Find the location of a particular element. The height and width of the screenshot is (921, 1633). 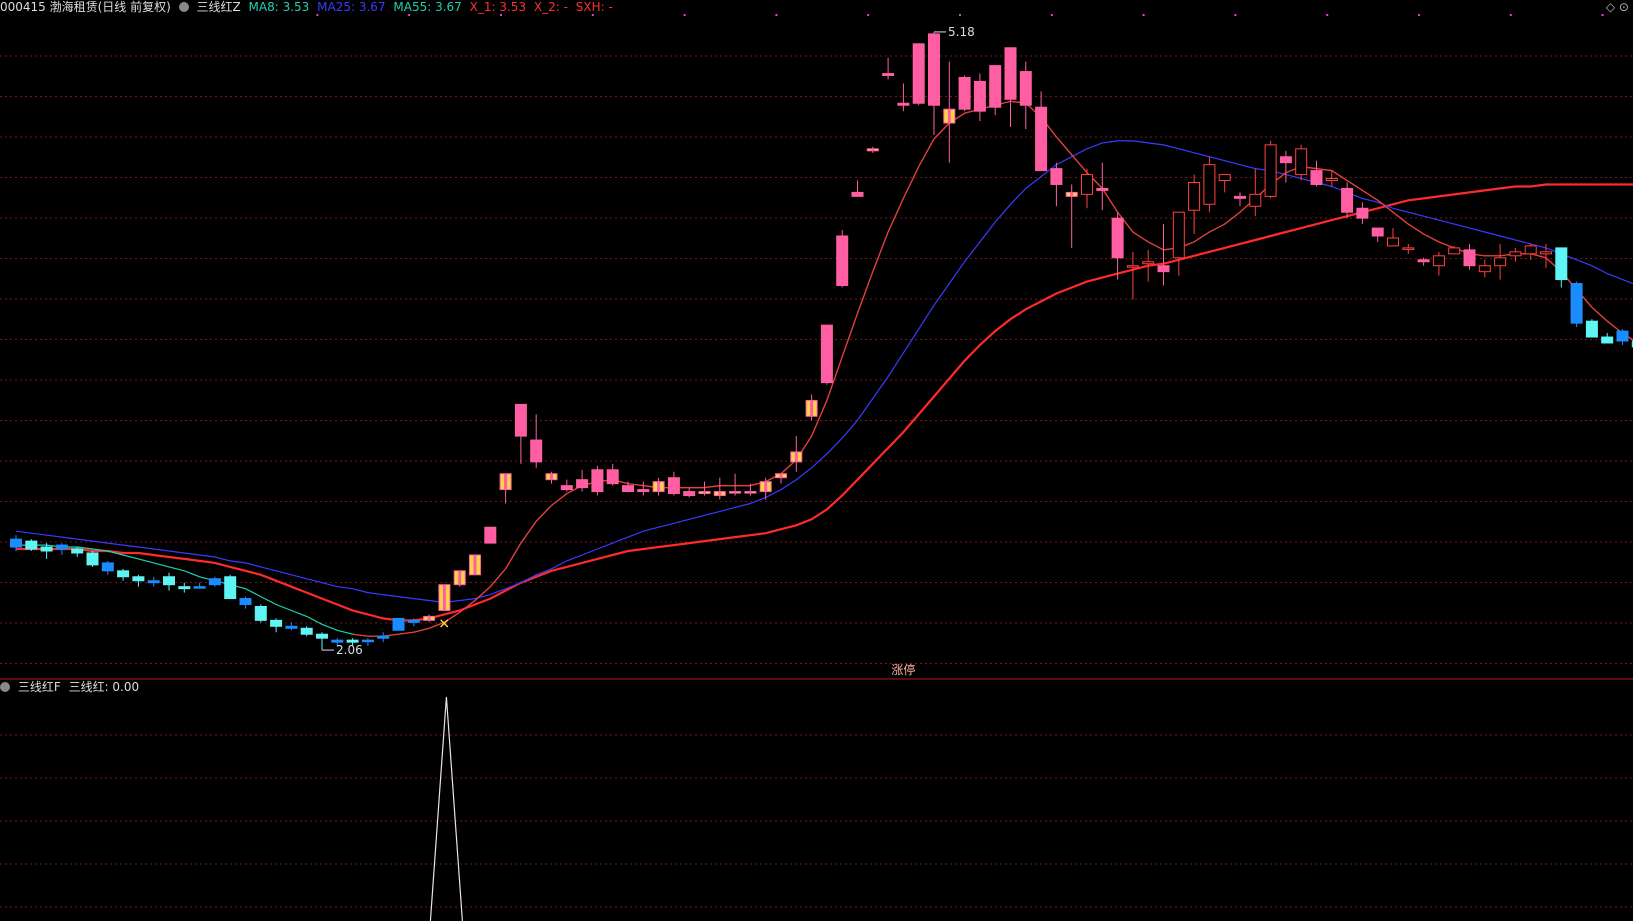

signal-marker: ✕ is located at coordinates (444, 624).